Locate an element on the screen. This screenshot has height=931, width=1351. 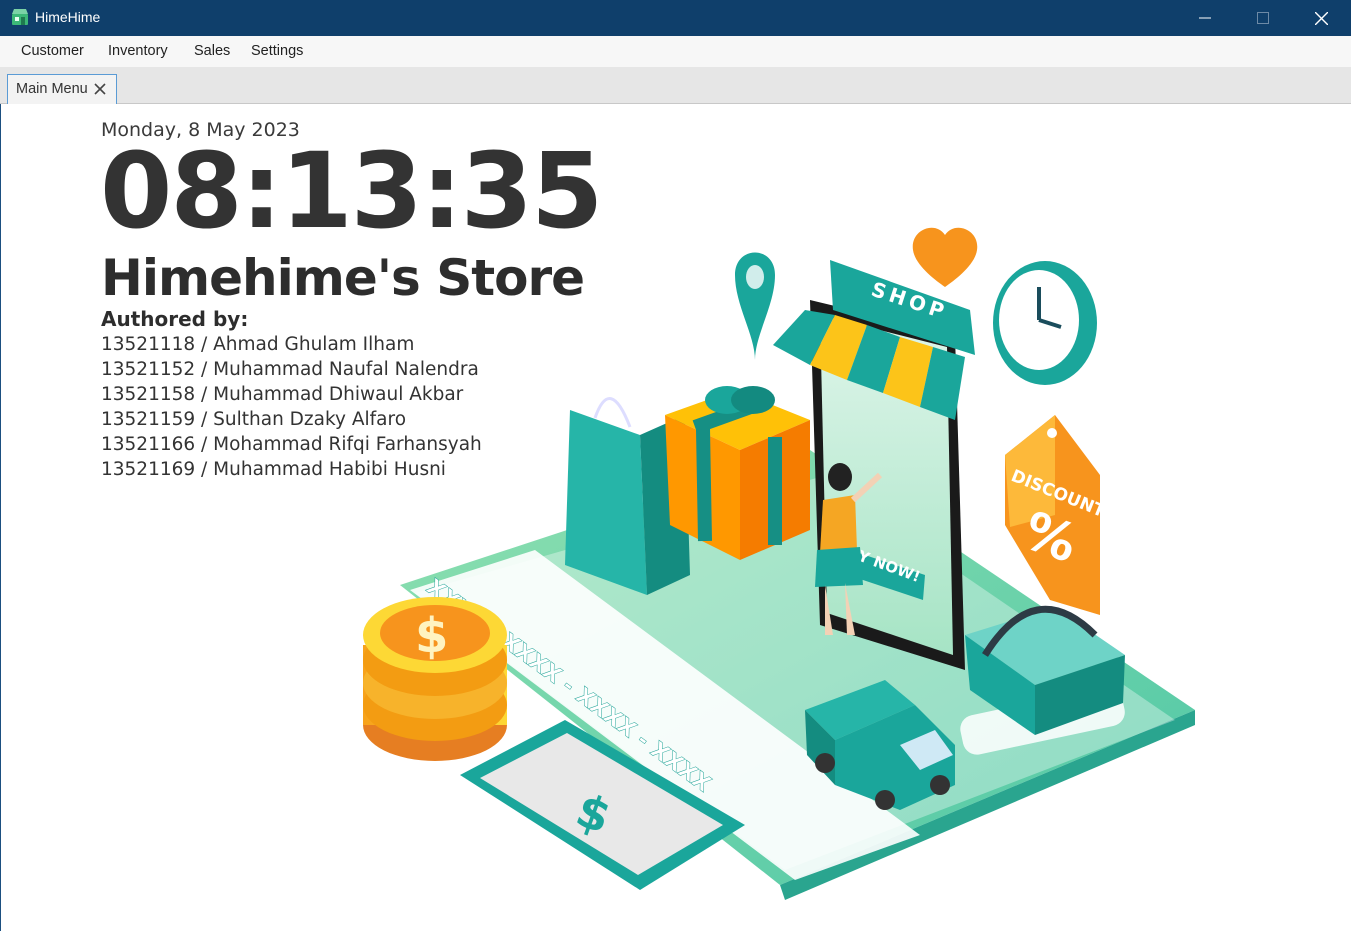
store-icon is located at coordinates (20, 17).